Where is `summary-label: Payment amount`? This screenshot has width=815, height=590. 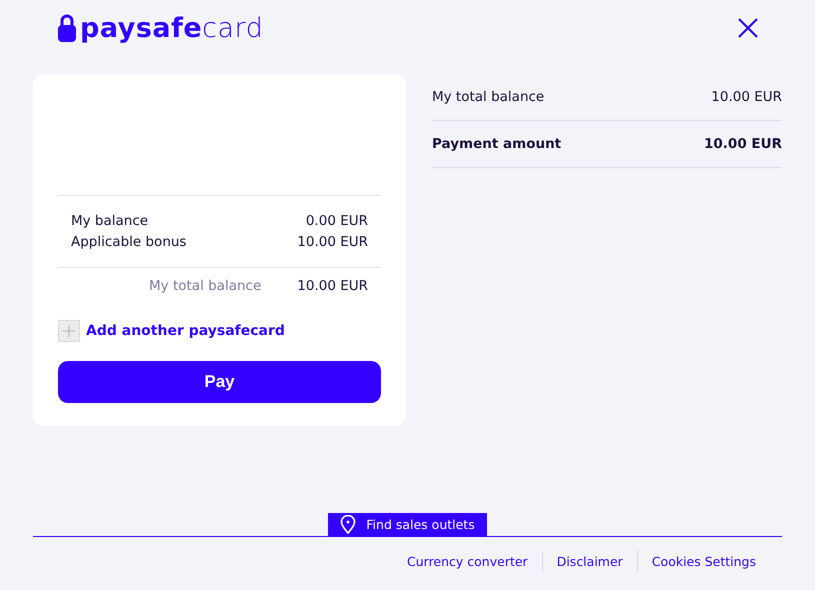
summary-label: Payment amount is located at coordinates (497, 144).